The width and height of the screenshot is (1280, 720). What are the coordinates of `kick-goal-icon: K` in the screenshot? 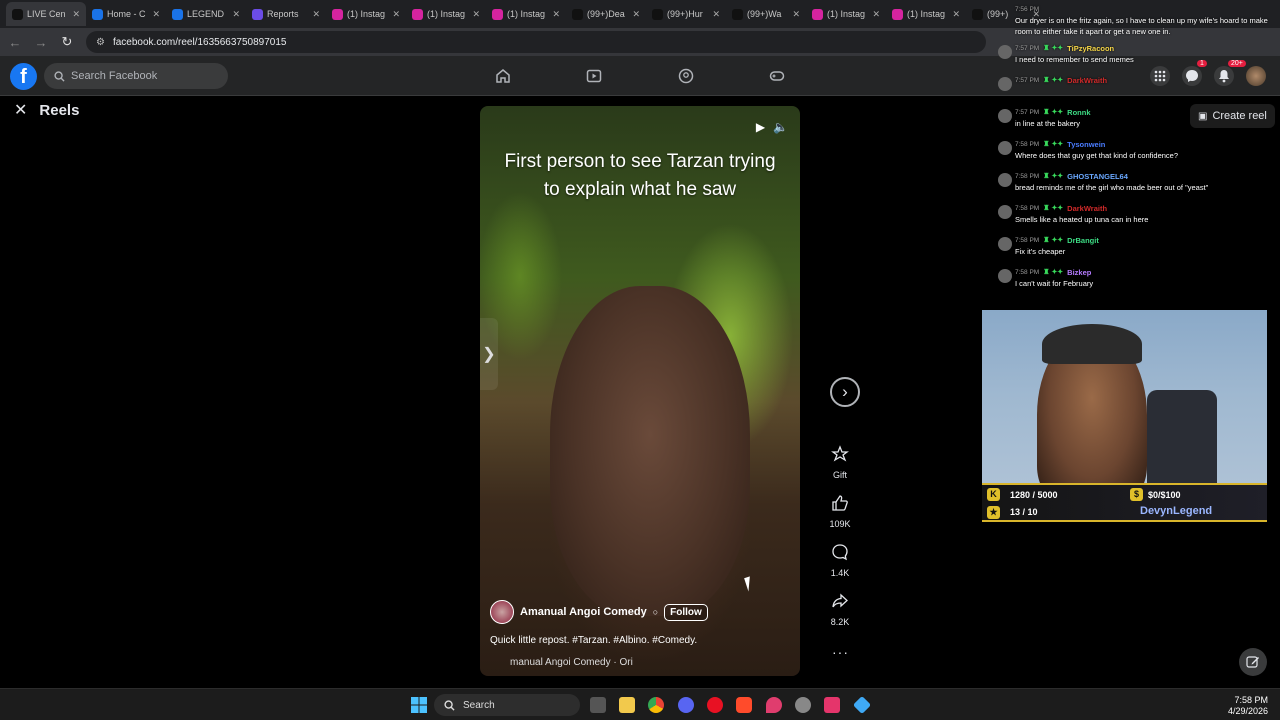 It's located at (993, 494).